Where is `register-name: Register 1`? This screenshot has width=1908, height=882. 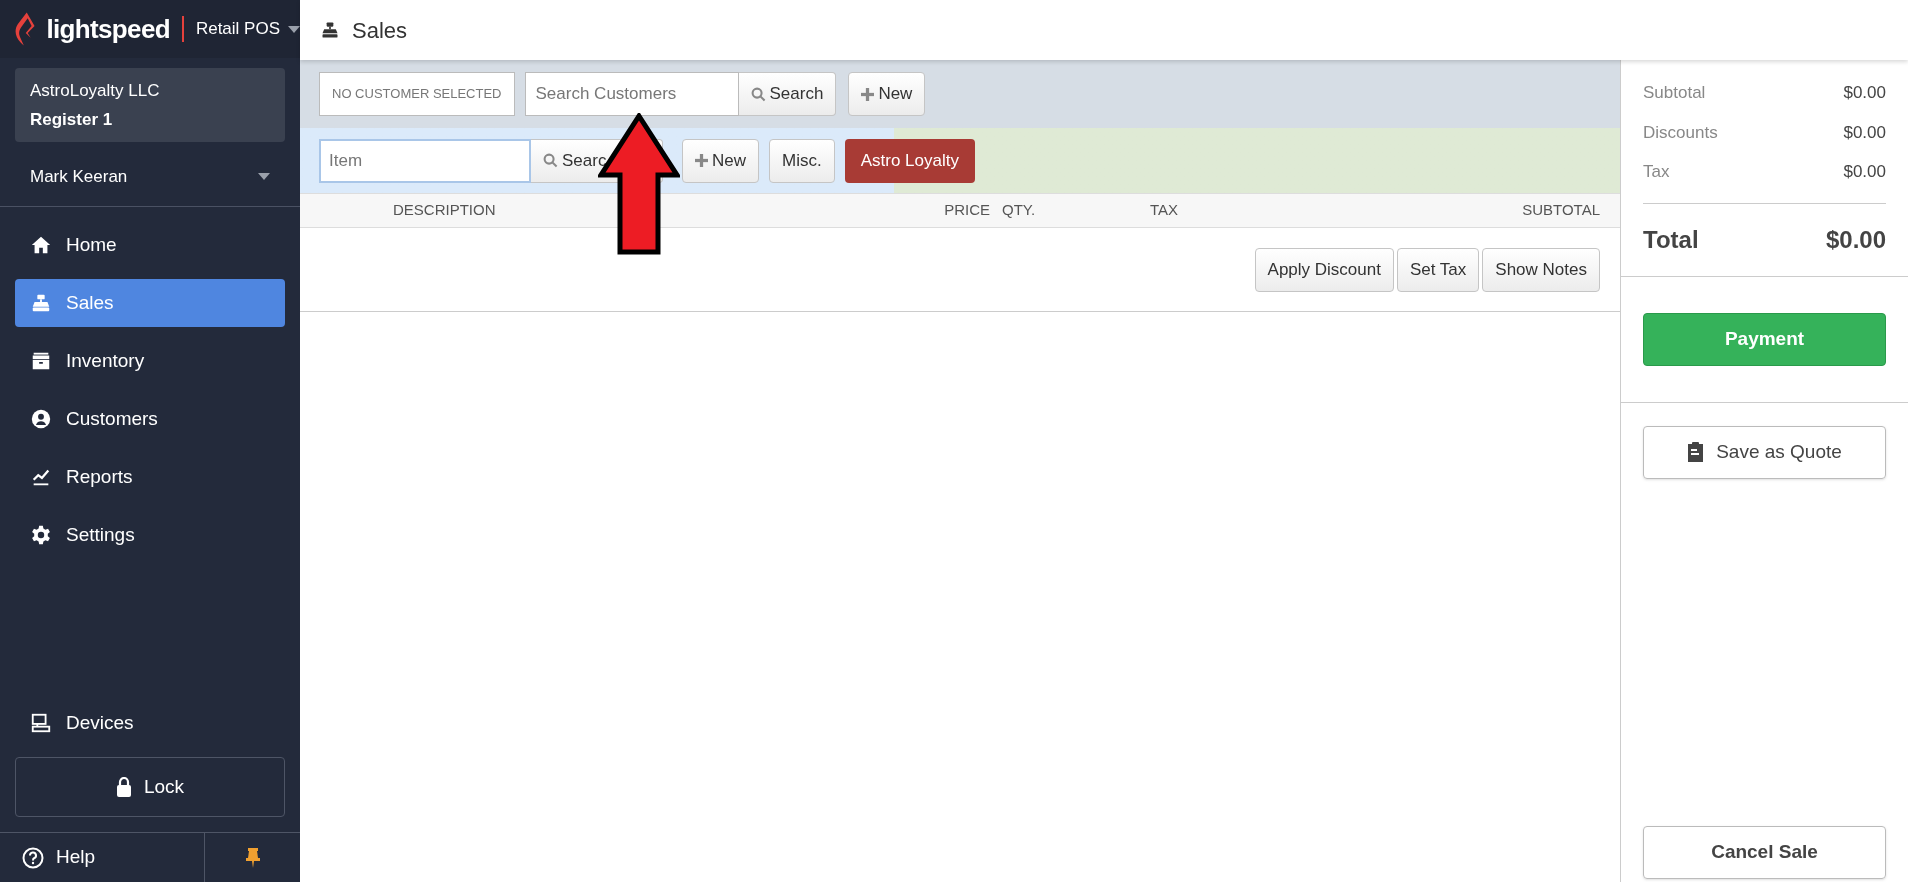
register-name: Register 1 is located at coordinates (72, 119).